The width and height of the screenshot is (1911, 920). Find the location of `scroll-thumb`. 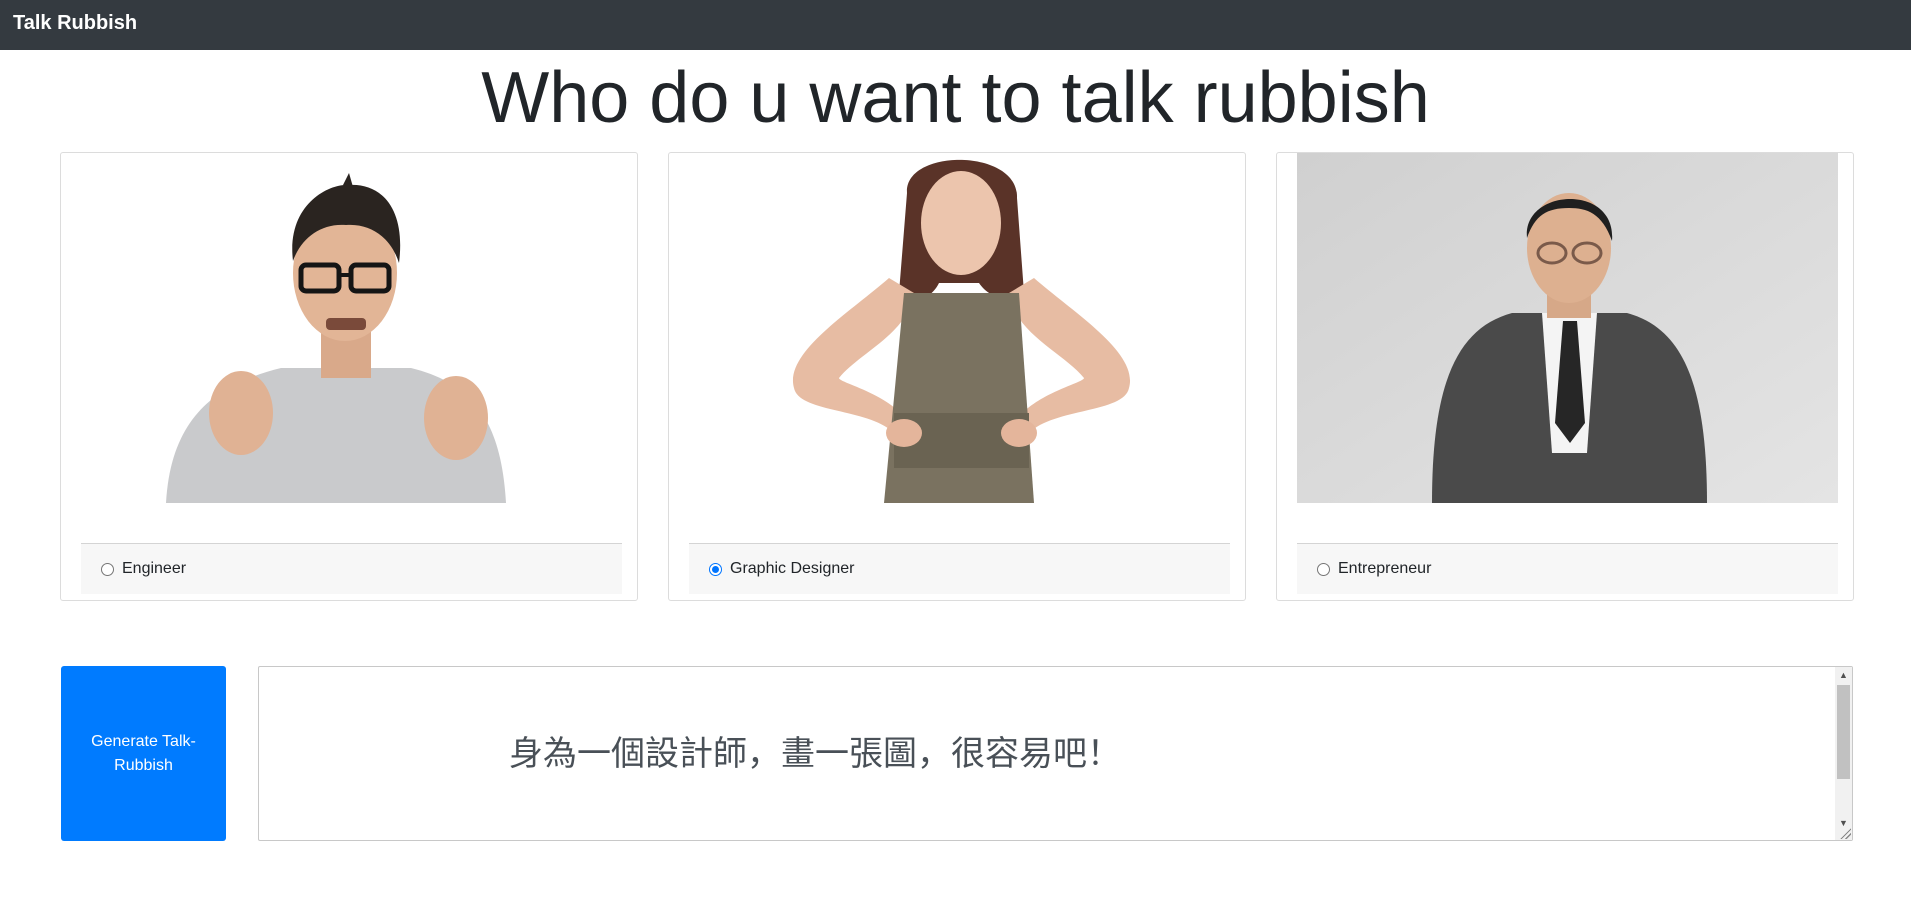

scroll-thumb is located at coordinates (1843, 732).